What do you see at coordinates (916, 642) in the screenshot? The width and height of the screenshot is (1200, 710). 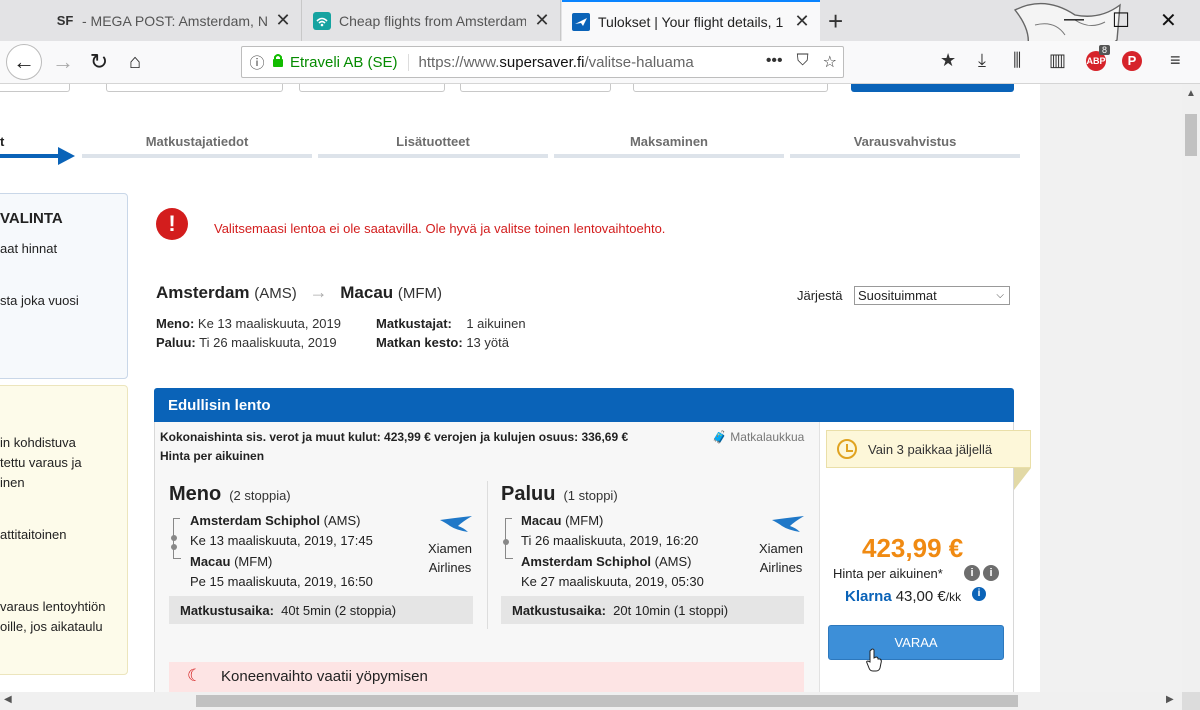 I see `book-button: VARAA` at bounding box center [916, 642].